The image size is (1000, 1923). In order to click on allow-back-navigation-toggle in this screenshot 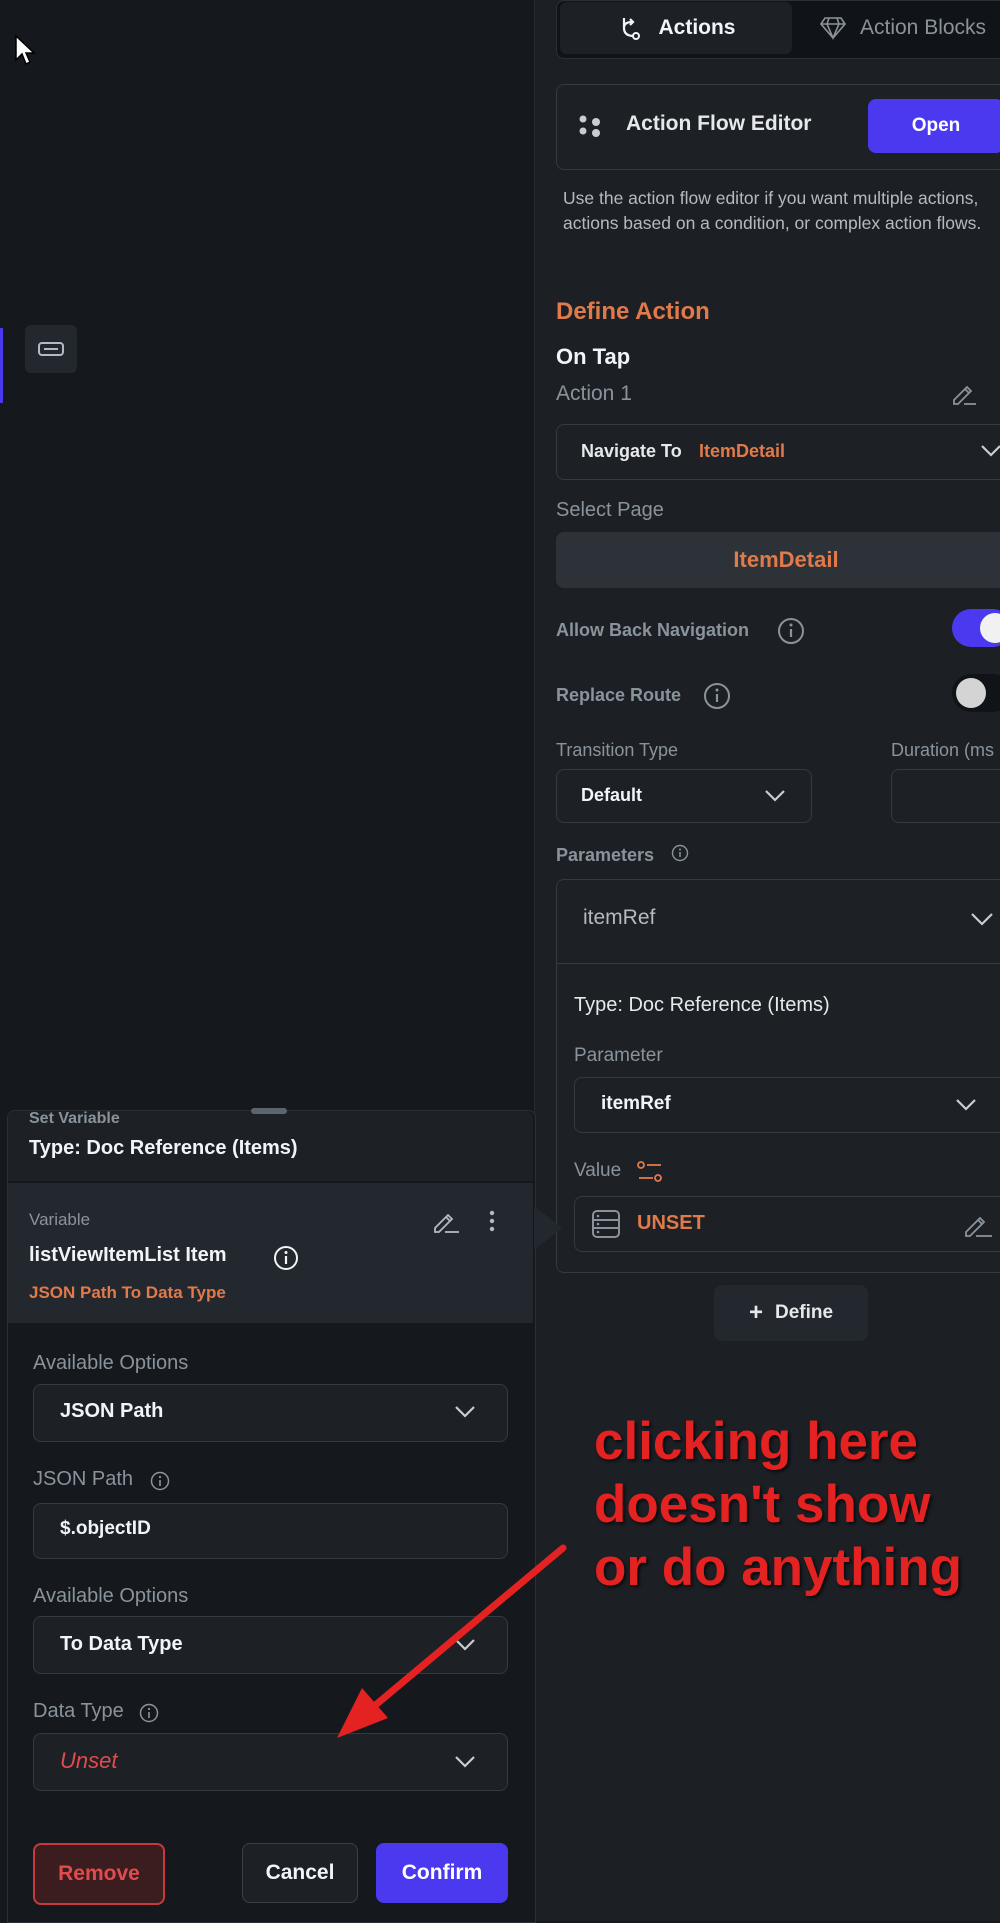, I will do `click(976, 628)`.